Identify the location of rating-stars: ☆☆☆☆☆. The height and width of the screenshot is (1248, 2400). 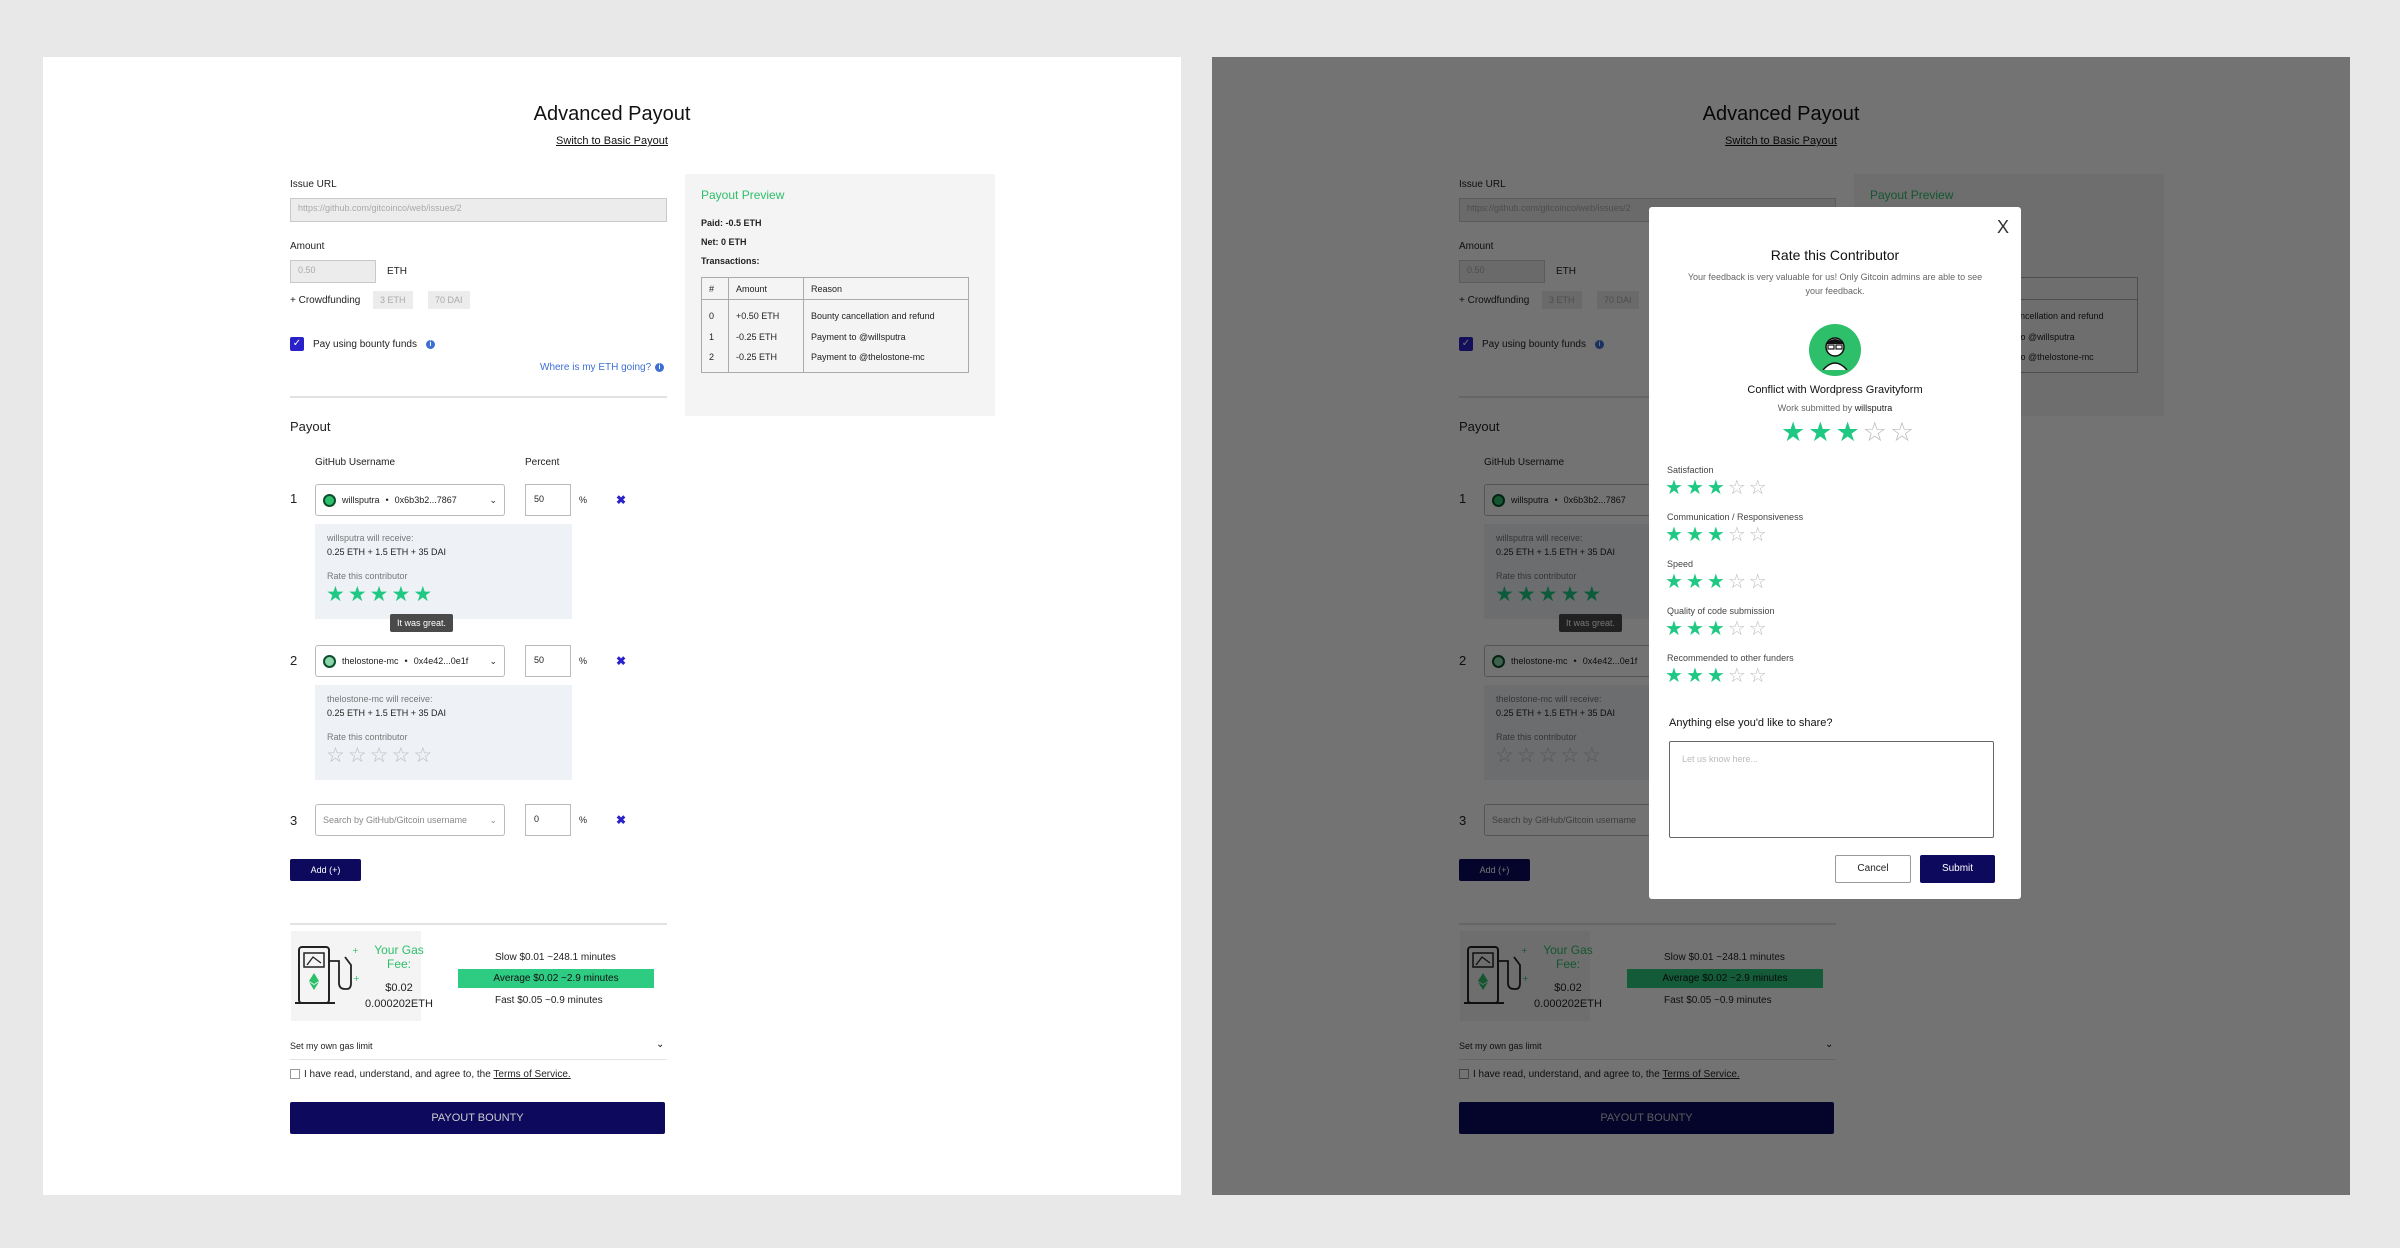
(379, 755).